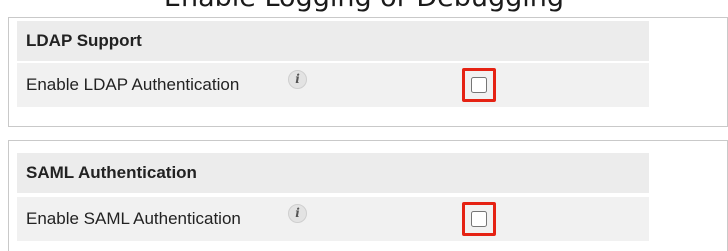  What do you see at coordinates (333, 41) in the screenshot?
I see `ldap-support-heading: LDAP Support` at bounding box center [333, 41].